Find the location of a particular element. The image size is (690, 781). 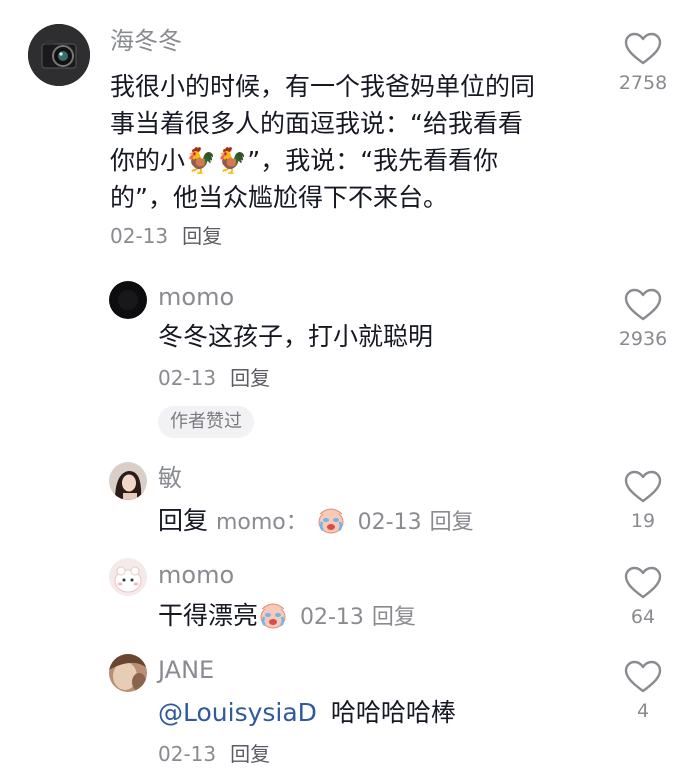

like-count: 19 is located at coordinates (643, 521).